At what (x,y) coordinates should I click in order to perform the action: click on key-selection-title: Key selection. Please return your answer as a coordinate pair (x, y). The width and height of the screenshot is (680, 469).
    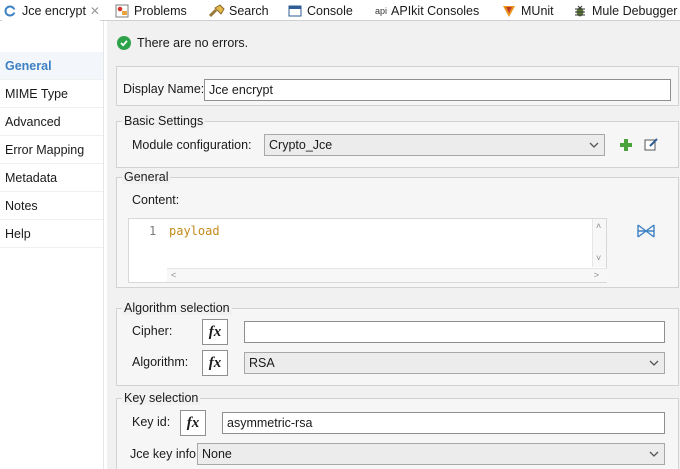
    Looking at the image, I should click on (161, 398).